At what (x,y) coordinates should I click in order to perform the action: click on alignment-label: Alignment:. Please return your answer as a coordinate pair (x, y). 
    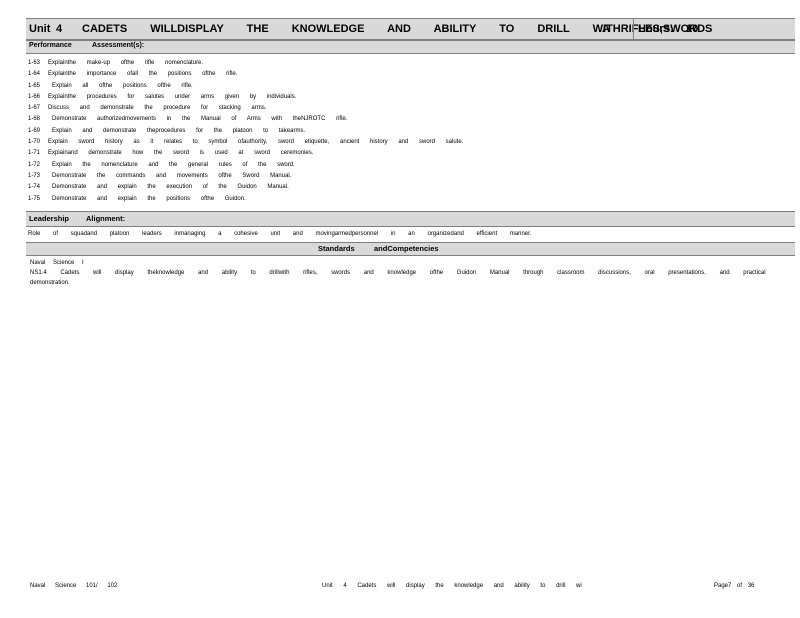
    Looking at the image, I should click on (106, 218).